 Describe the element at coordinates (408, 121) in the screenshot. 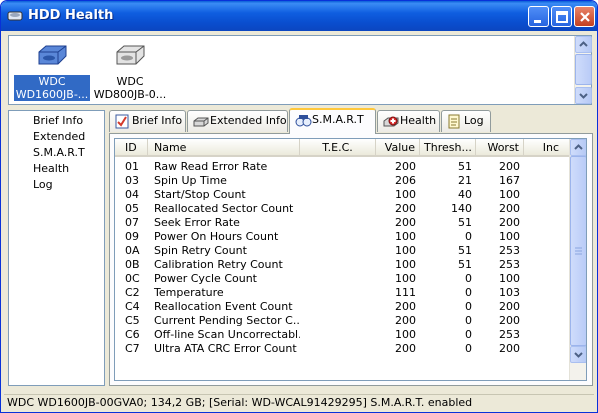

I see `tab-health: Health` at that location.